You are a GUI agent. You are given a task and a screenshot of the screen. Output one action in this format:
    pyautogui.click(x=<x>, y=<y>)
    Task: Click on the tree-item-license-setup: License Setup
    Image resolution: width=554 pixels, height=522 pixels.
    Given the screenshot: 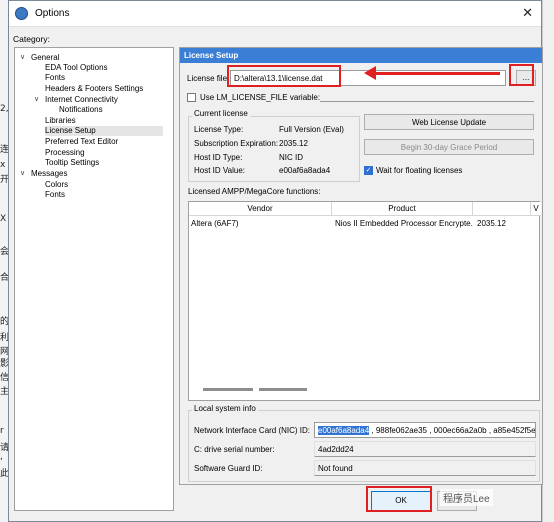 What is the action you would take?
    pyautogui.click(x=104, y=131)
    